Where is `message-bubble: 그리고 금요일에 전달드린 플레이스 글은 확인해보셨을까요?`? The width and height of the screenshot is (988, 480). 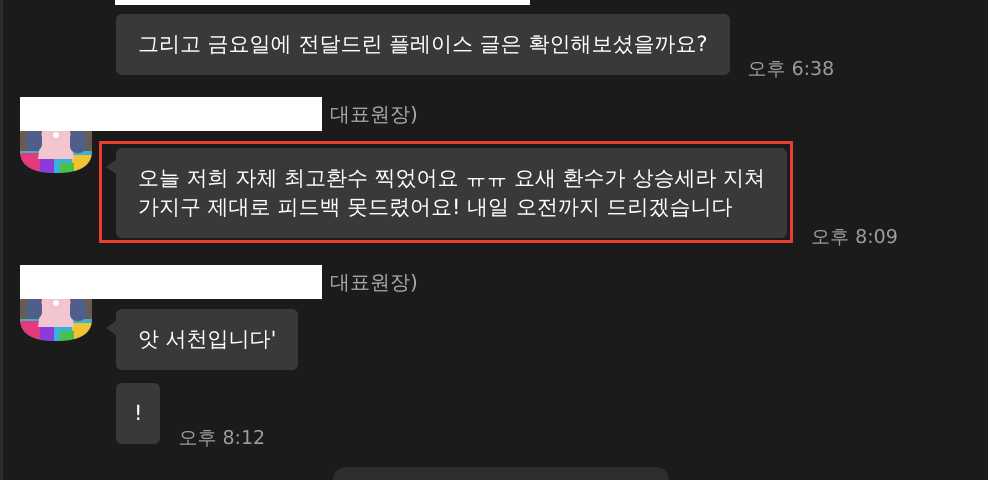
message-bubble: 그리고 금요일에 전달드린 플레이스 글은 확인해보셨을까요? is located at coordinates (423, 44).